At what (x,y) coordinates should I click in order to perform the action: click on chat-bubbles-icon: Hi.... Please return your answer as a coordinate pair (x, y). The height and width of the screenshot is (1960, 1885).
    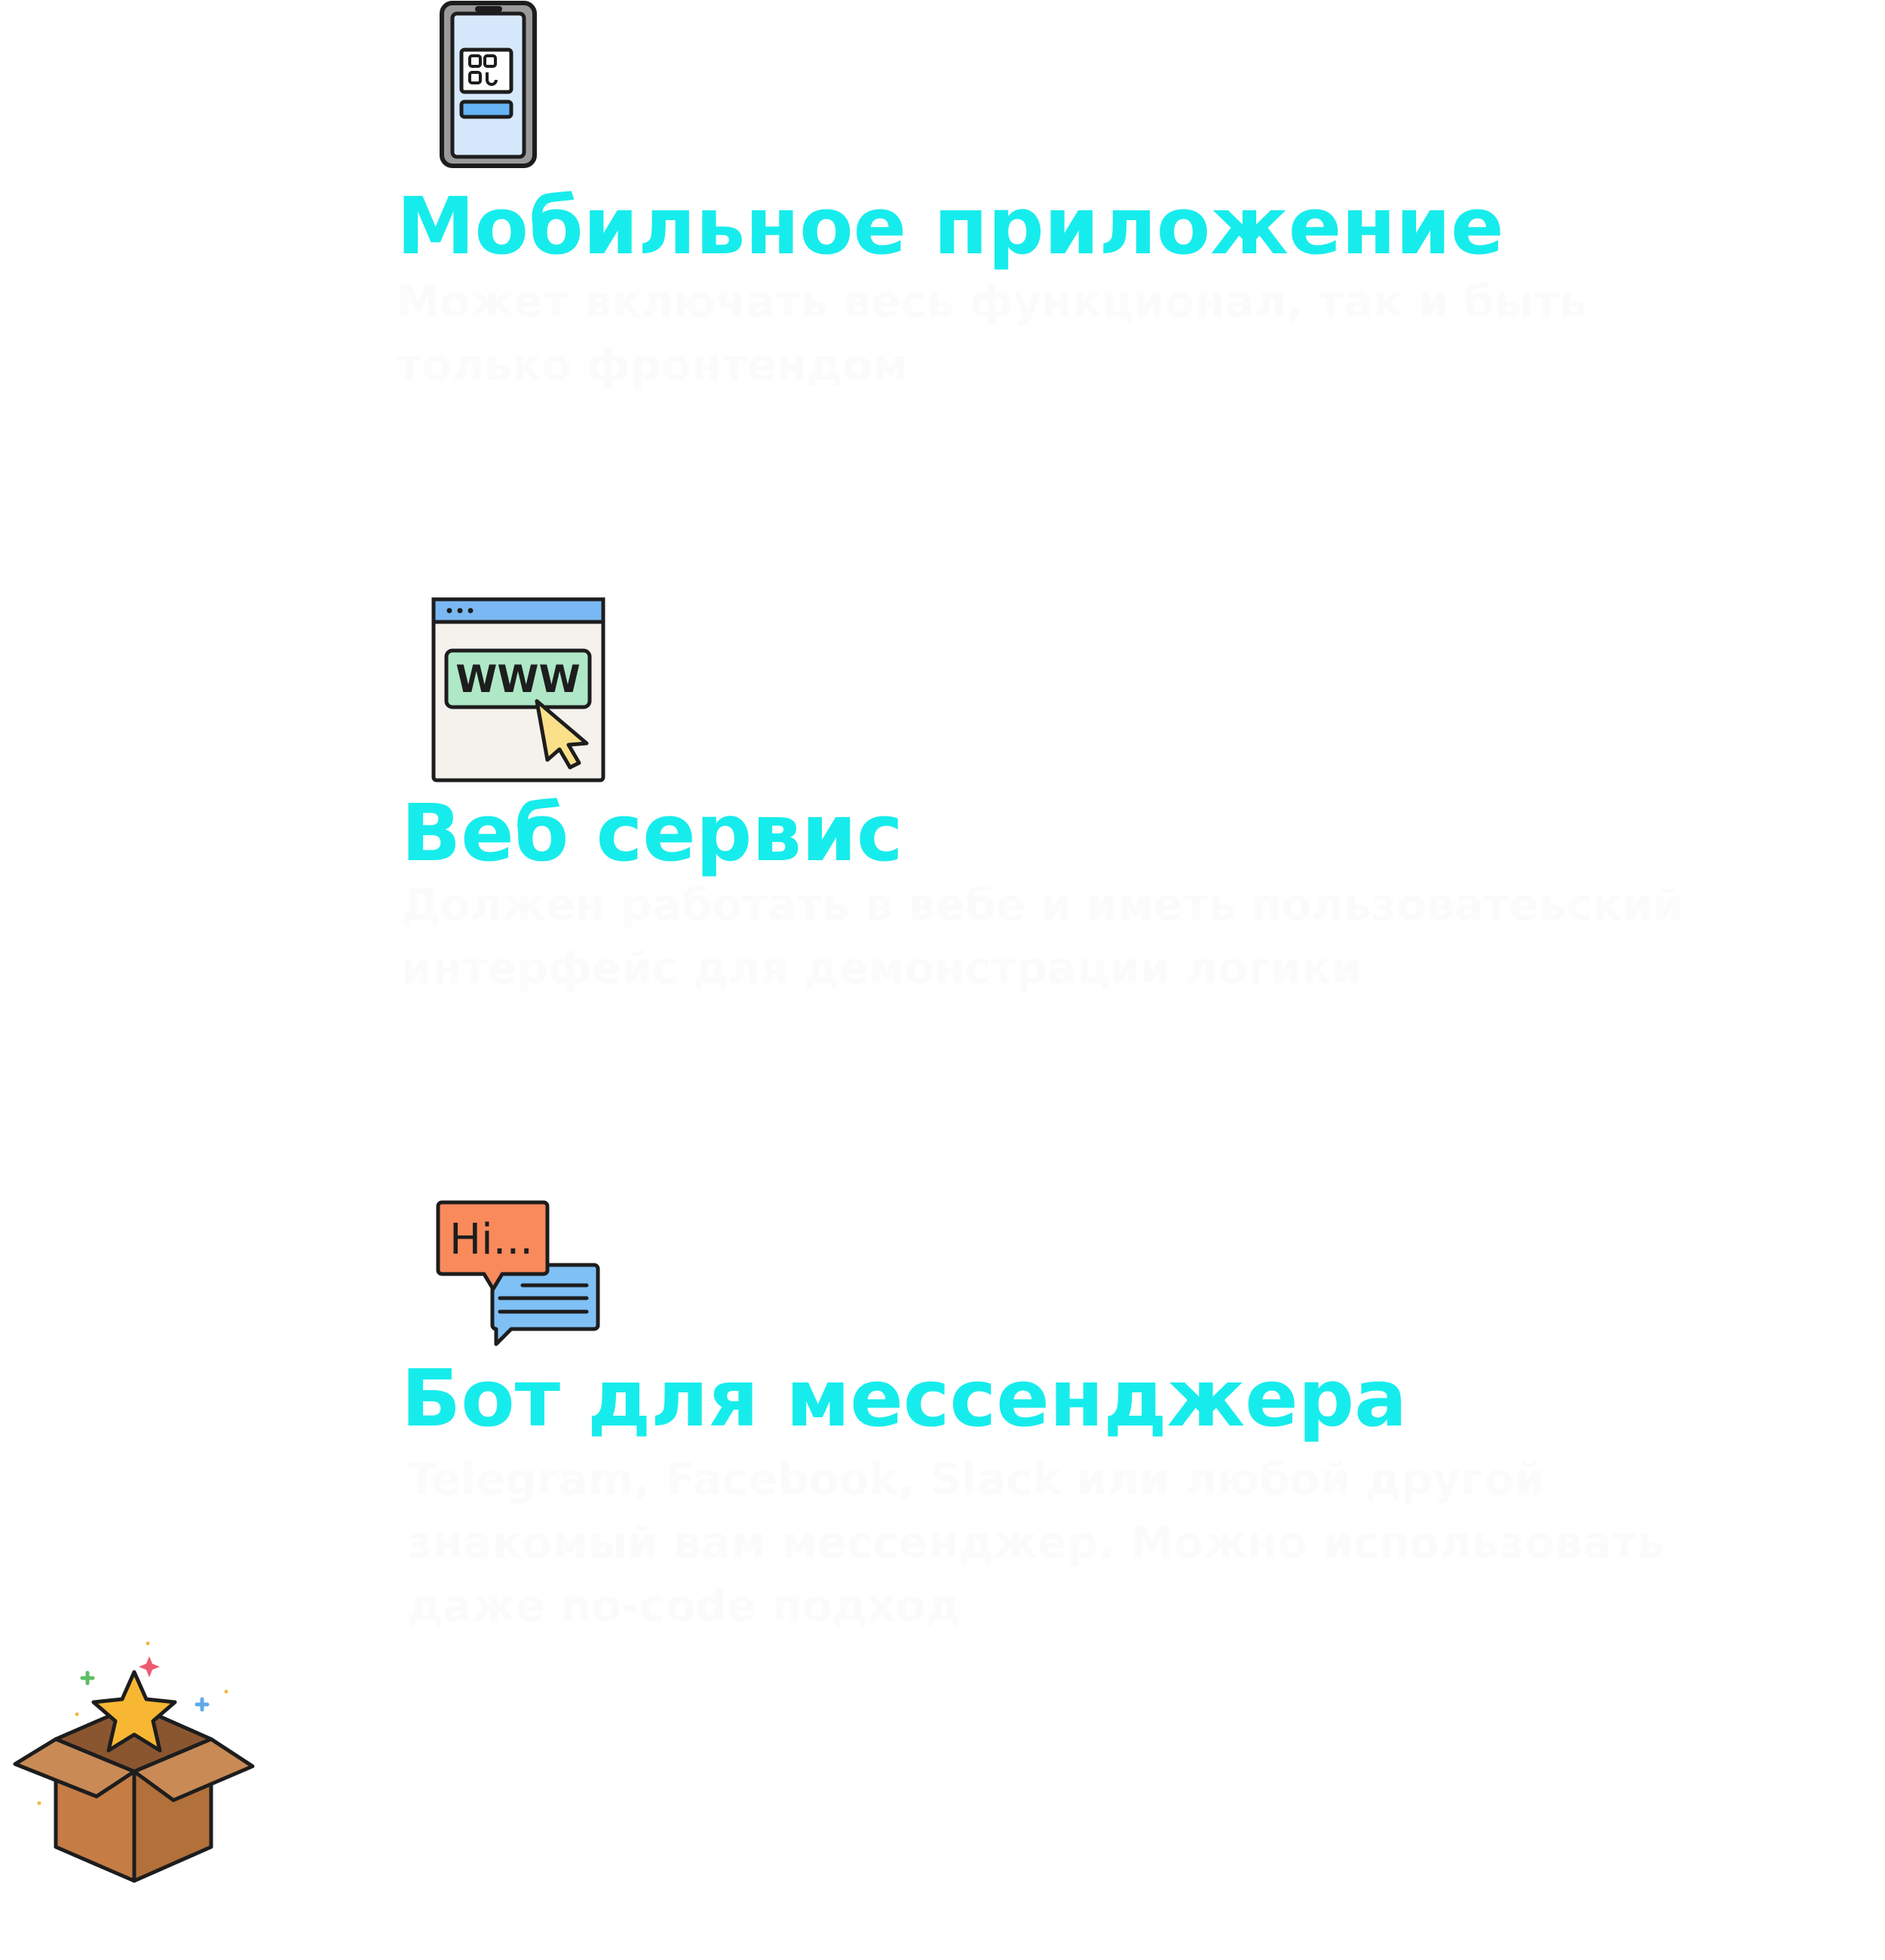
    Looking at the image, I should click on (518, 1274).